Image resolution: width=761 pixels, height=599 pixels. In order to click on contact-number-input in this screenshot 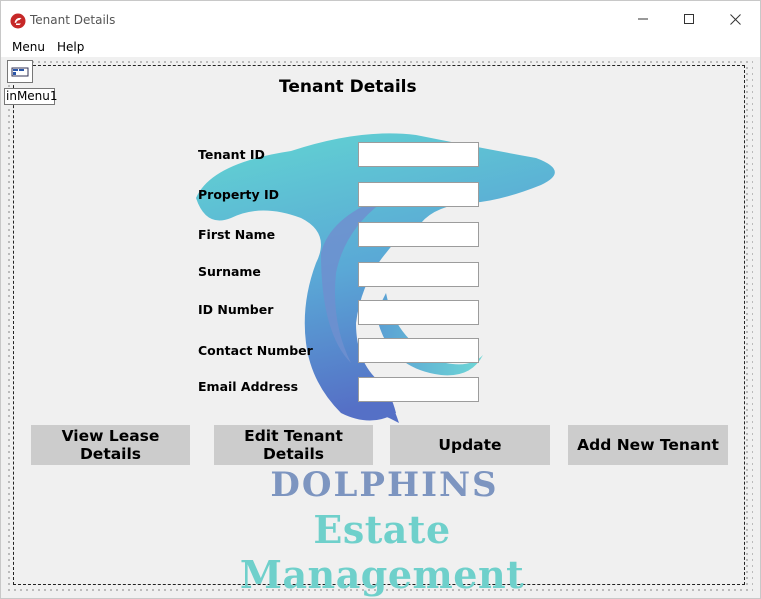, I will do `click(418, 350)`.